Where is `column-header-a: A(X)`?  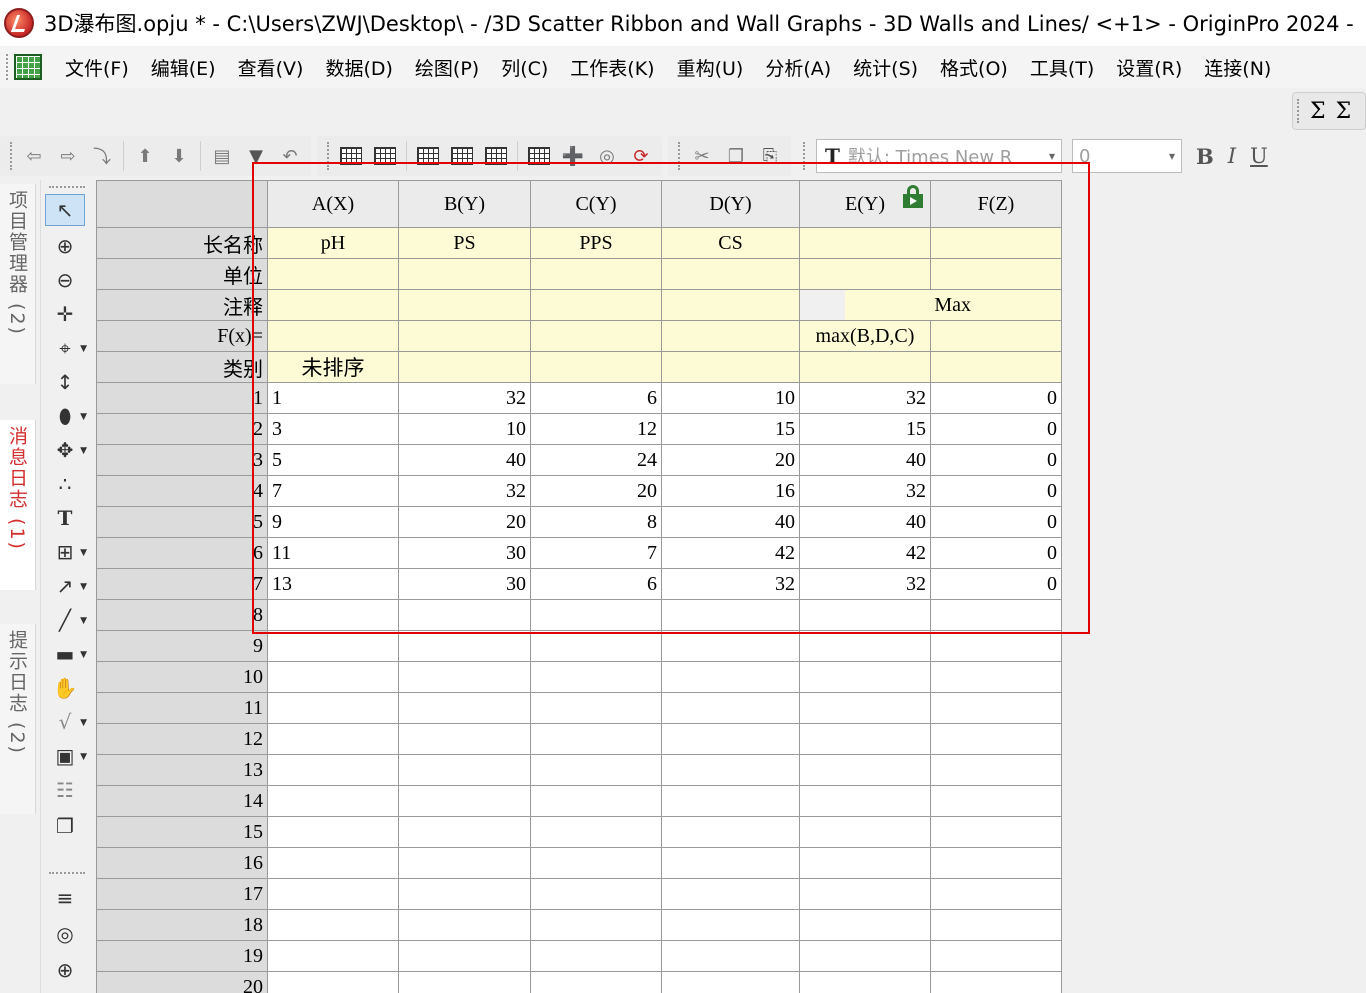
column-header-a: A(X) is located at coordinates (333, 204).